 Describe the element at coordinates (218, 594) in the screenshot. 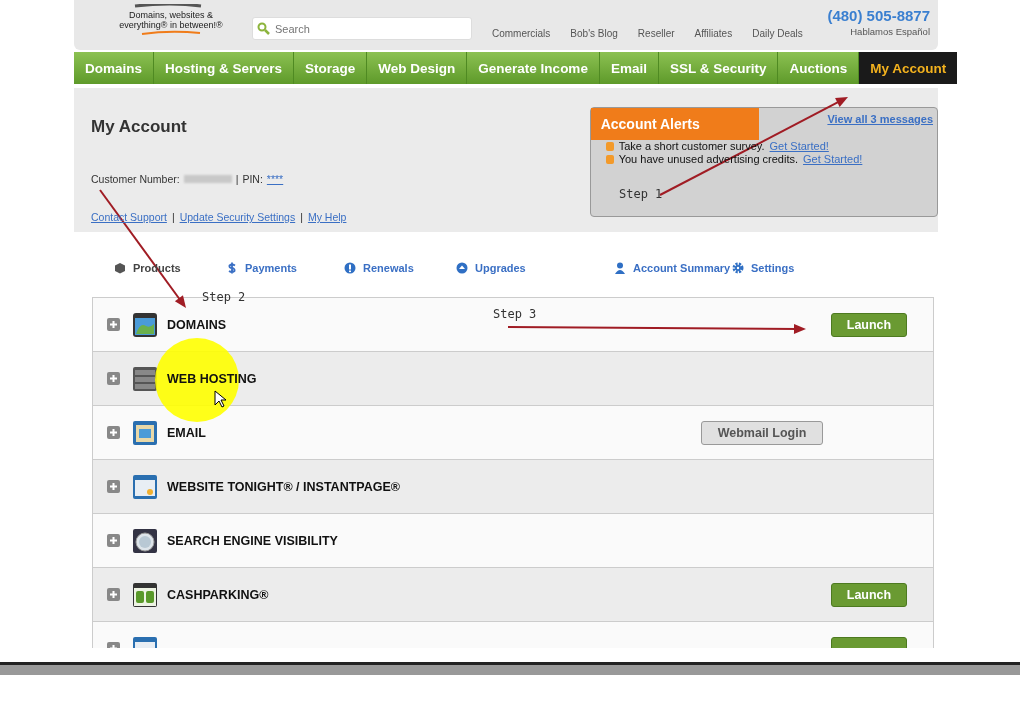

I see `product-name: CASHPARKING®` at that location.